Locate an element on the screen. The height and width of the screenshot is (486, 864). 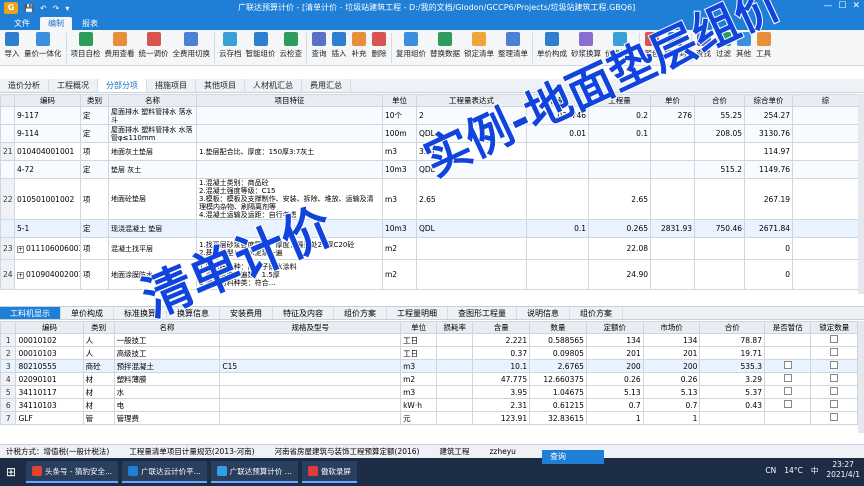
column-header: 规格及型号 is located at coordinates (310, 327).